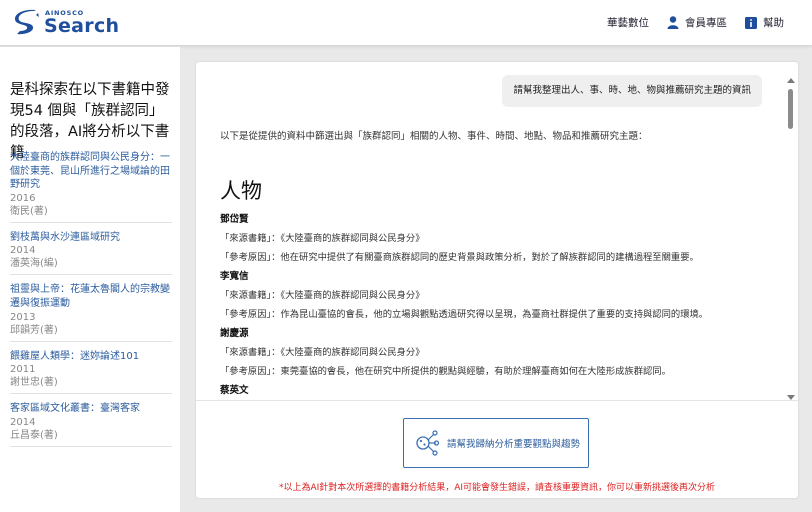  I want to click on book-author: 衛民(著), so click(29, 211).